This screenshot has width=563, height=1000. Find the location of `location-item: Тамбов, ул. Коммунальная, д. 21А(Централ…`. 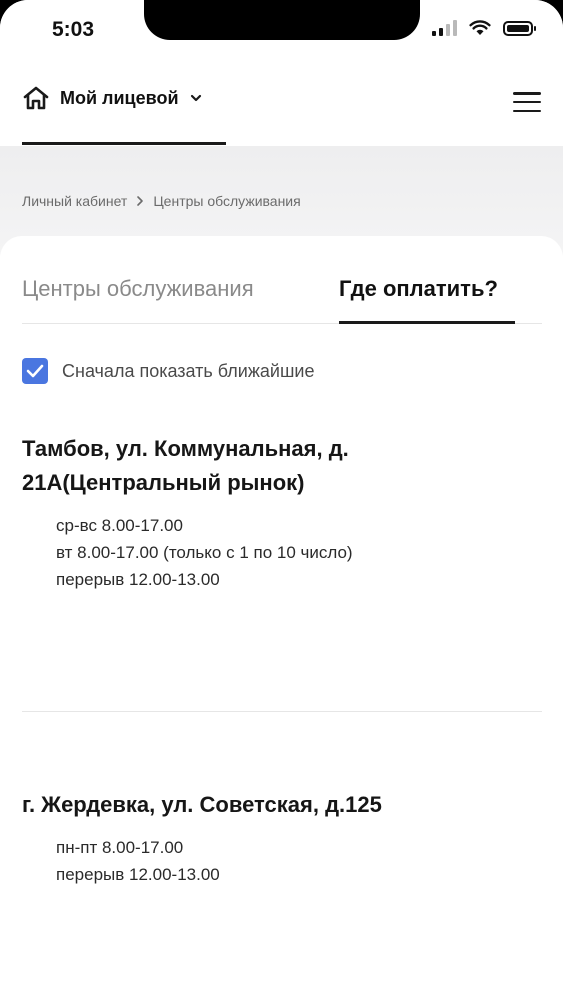

location-item: Тамбов, ул. Коммунальная, д. 21А(Централ… is located at coordinates (282, 512).